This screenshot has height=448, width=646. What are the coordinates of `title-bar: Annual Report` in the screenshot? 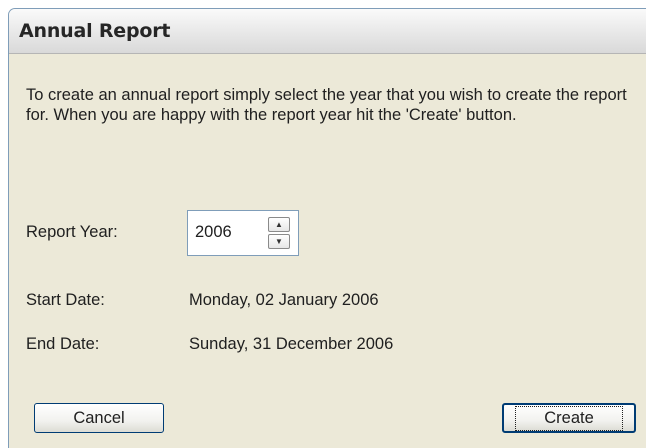 It's located at (327, 31).